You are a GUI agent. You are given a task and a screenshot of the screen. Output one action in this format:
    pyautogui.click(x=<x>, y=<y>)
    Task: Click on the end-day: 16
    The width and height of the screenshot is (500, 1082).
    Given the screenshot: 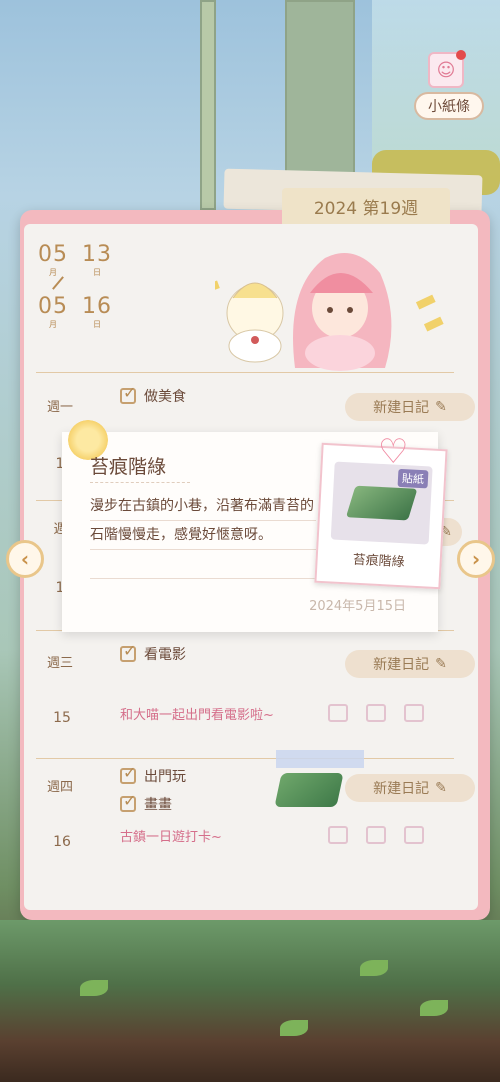 What is the action you would take?
    pyautogui.click(x=97, y=306)
    